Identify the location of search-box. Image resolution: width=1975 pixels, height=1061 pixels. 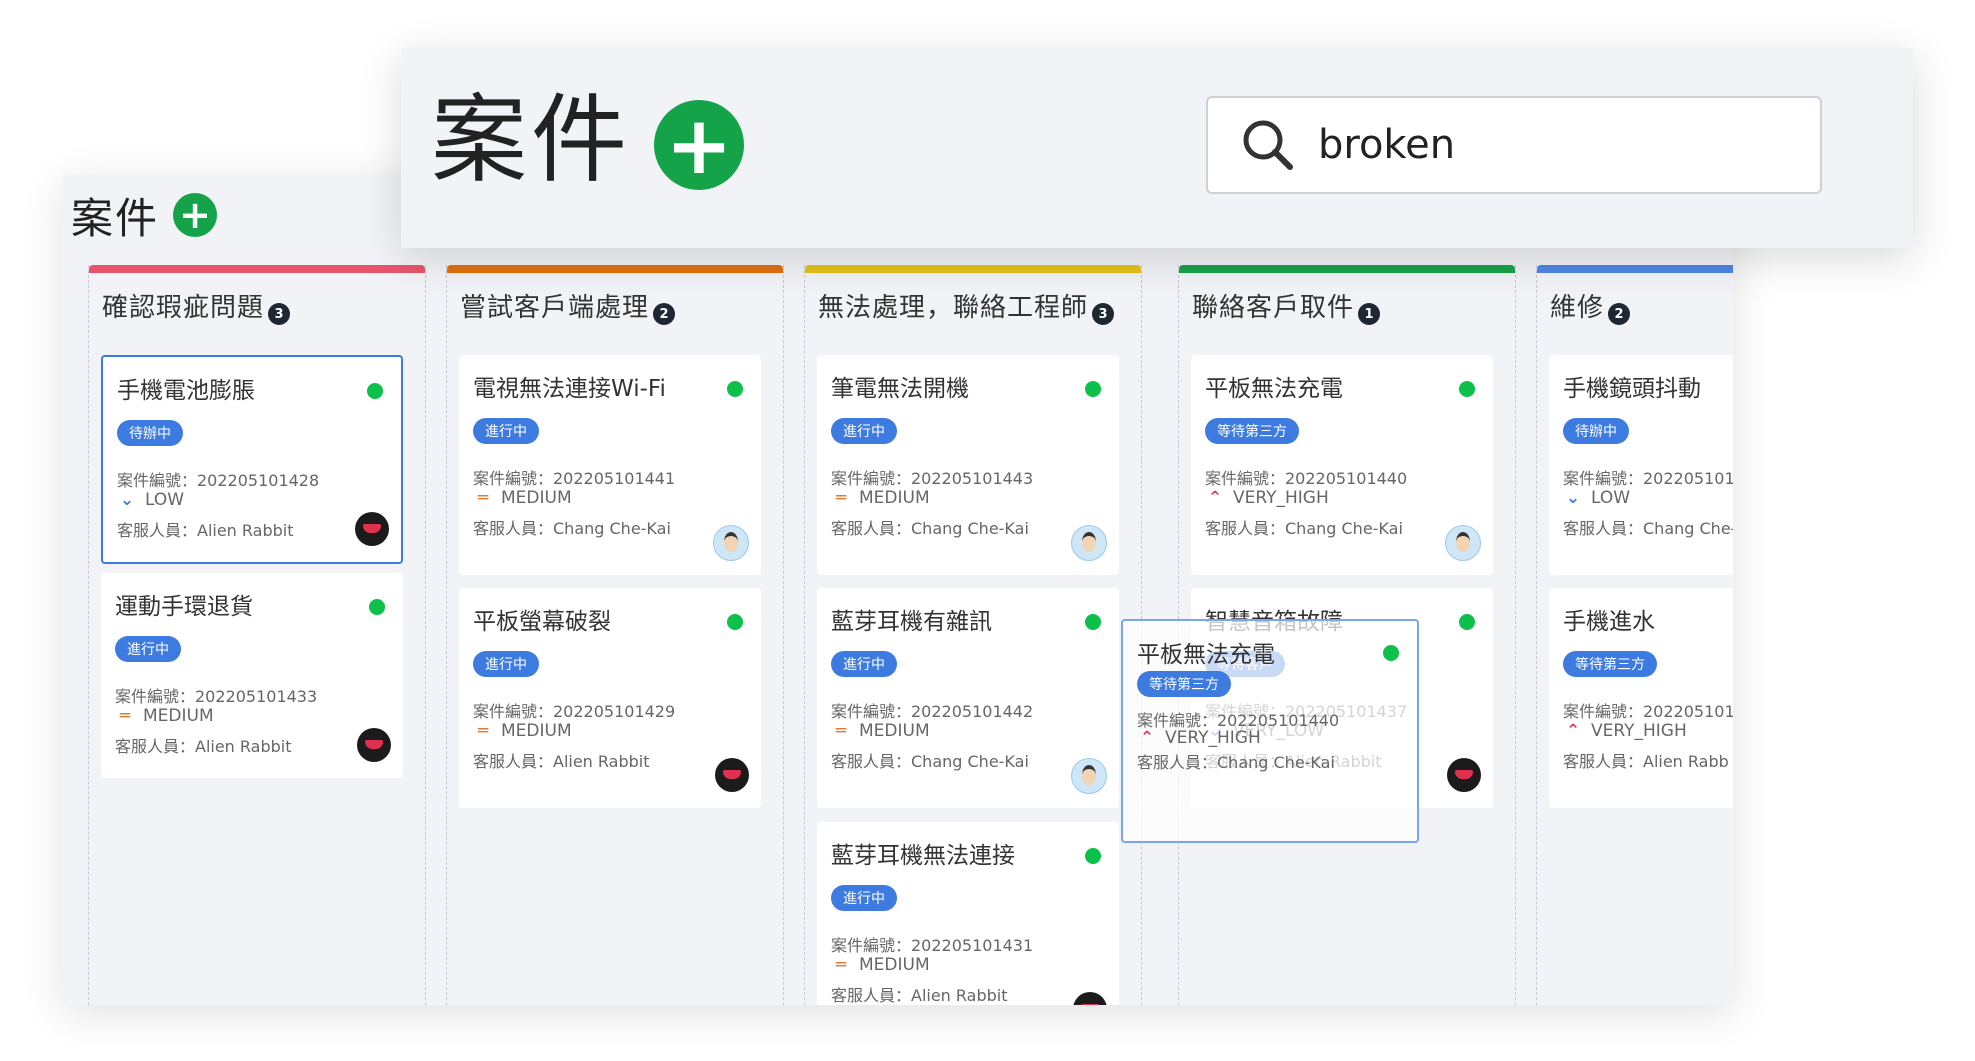
(1514, 145).